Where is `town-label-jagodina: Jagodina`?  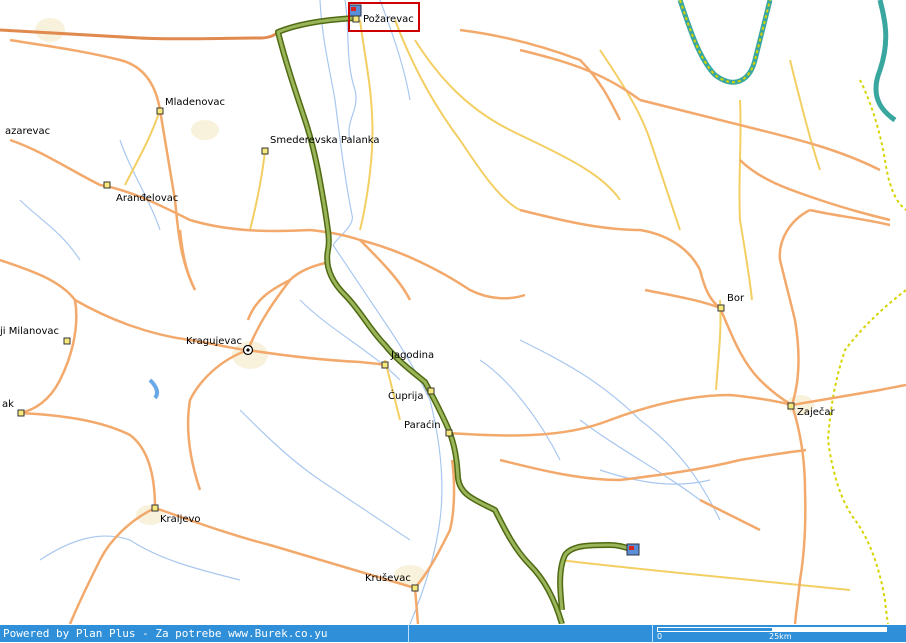
town-label-jagodina: Jagodina is located at coordinates (412, 355).